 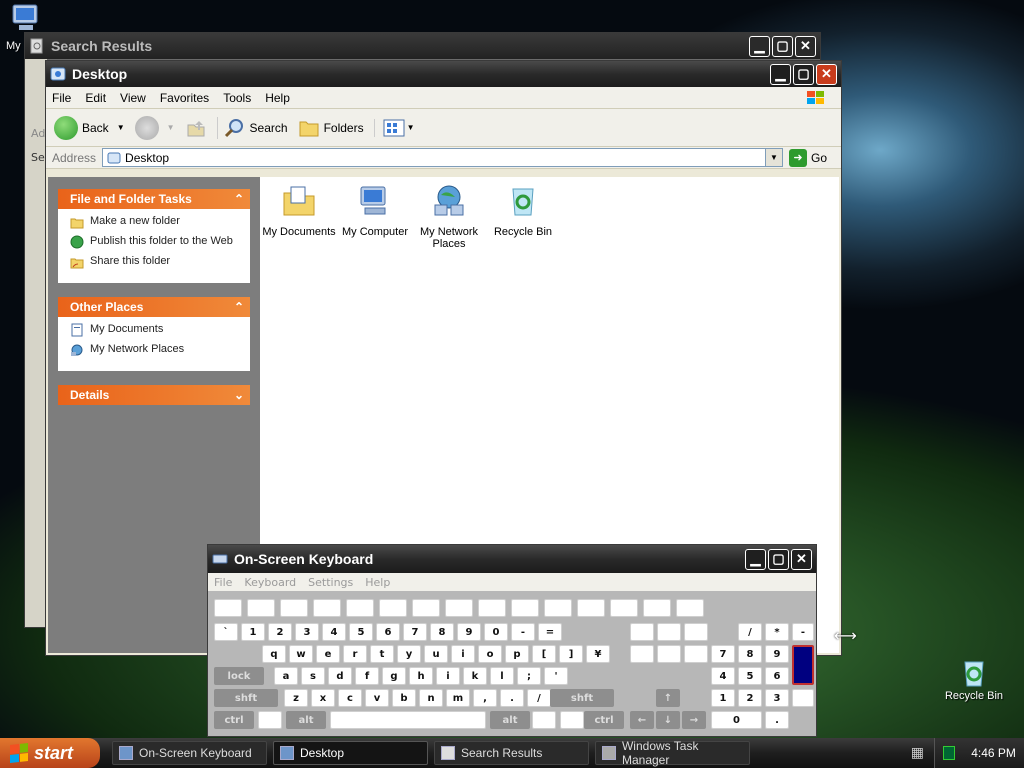 I want to click on menu-tools: Tools, so click(x=237, y=98).